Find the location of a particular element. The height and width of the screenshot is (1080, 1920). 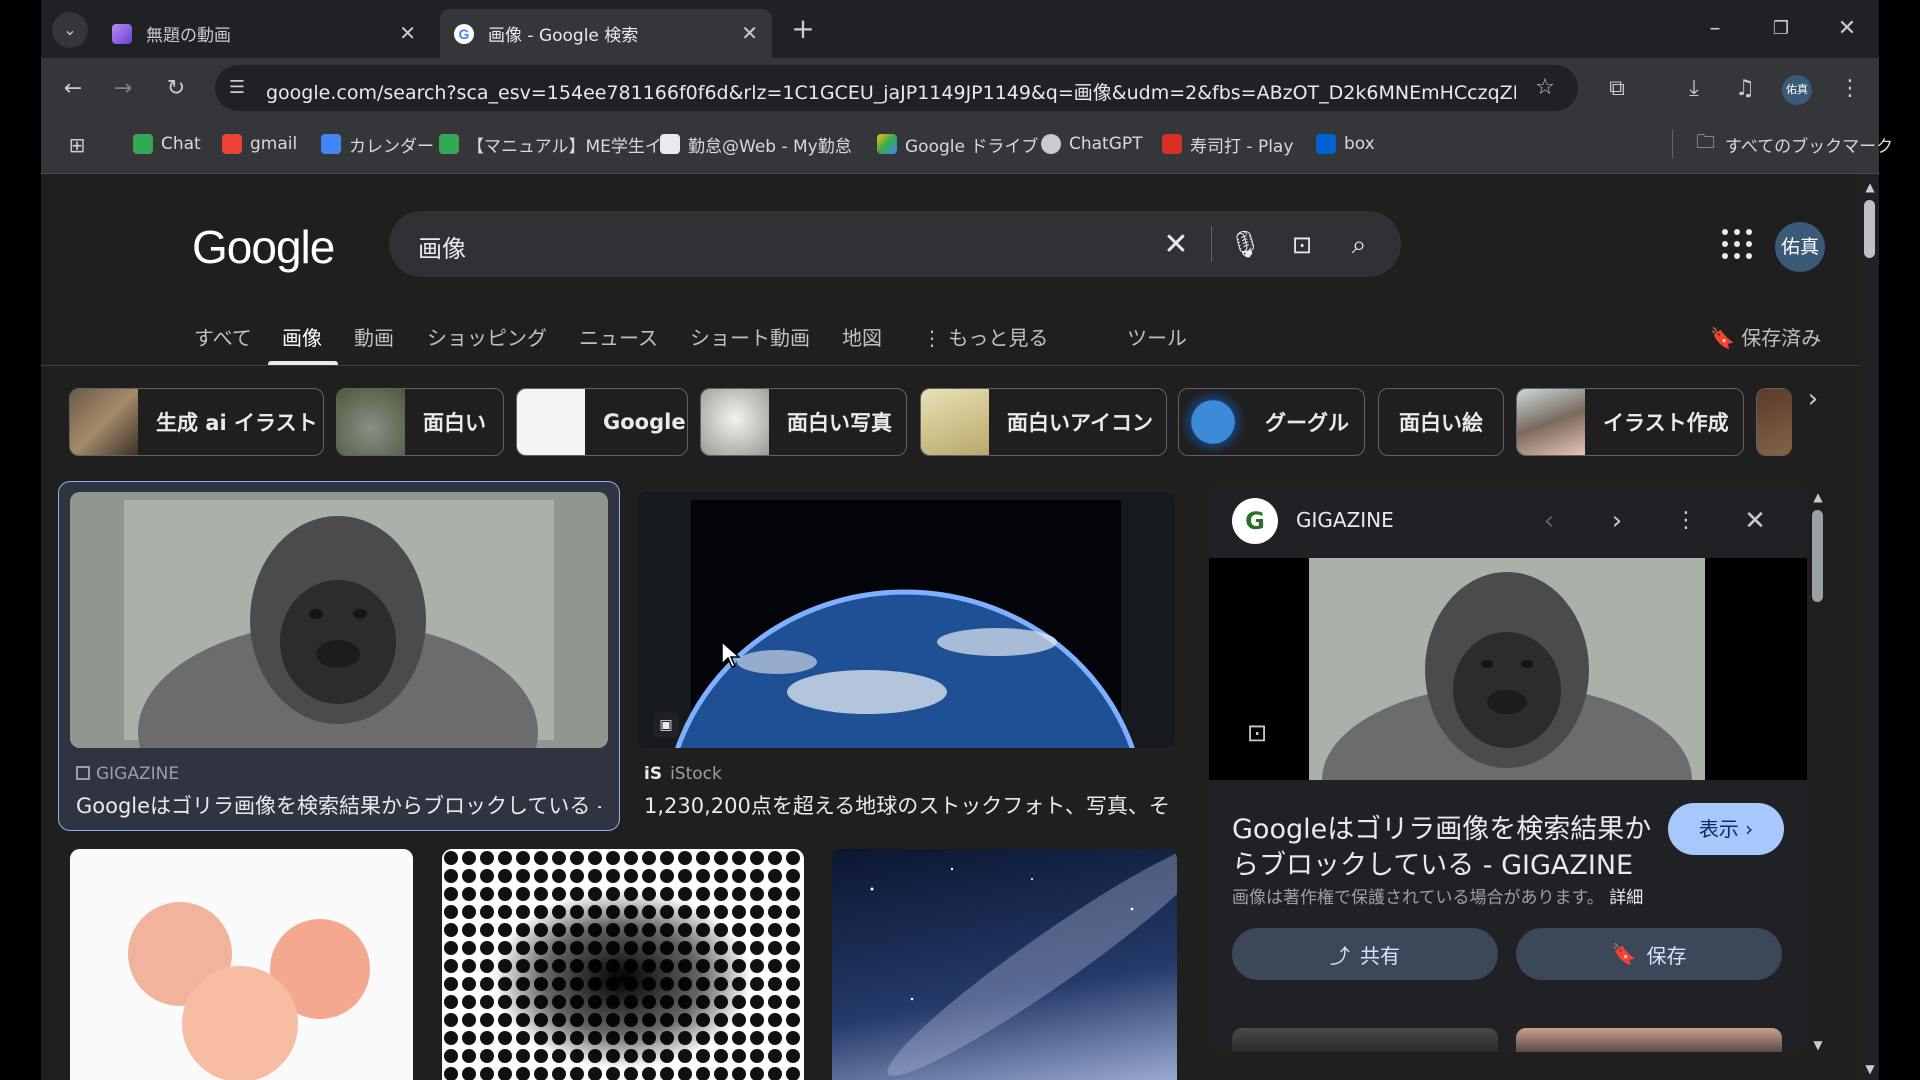

panel-scroll-up-icon: ▲ is located at coordinates (1818, 497).